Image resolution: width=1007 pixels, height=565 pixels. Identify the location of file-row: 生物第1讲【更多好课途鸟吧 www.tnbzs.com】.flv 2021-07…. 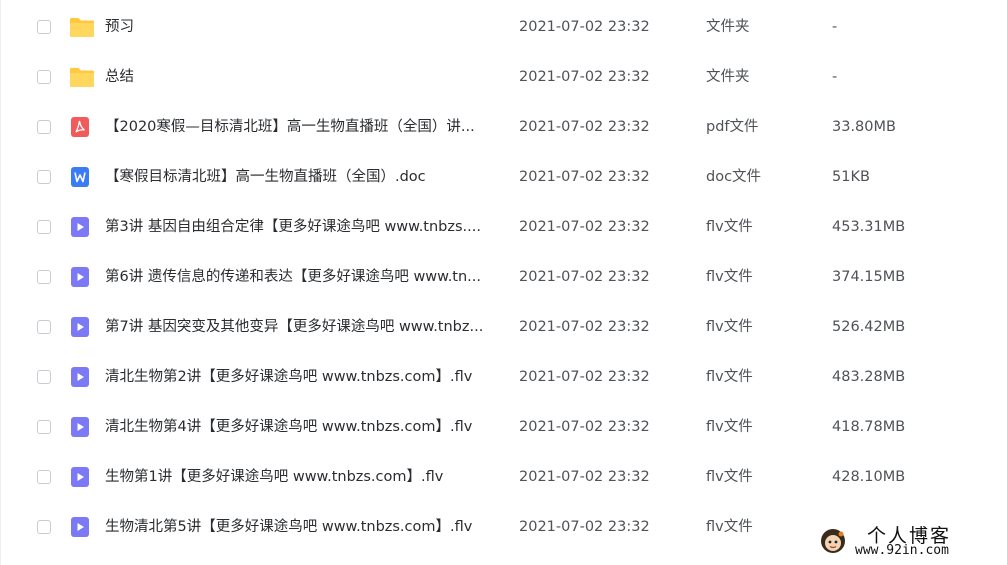
(504, 477).